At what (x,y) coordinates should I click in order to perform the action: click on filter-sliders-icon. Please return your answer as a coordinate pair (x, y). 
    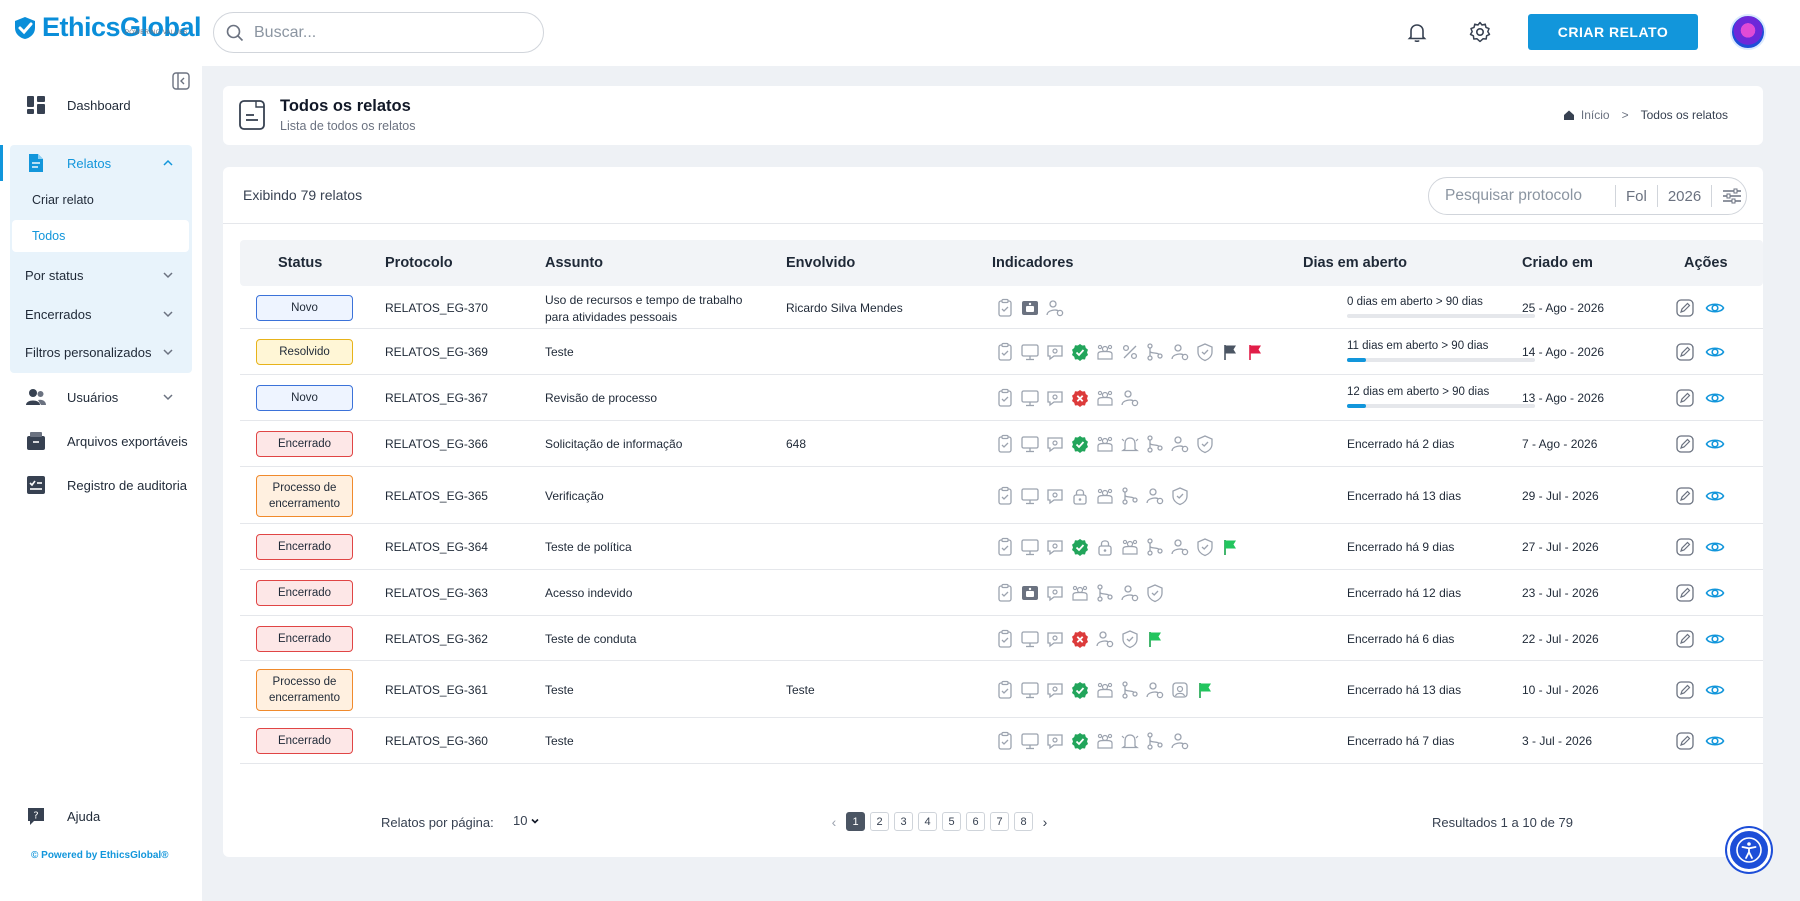
    Looking at the image, I should click on (1732, 196).